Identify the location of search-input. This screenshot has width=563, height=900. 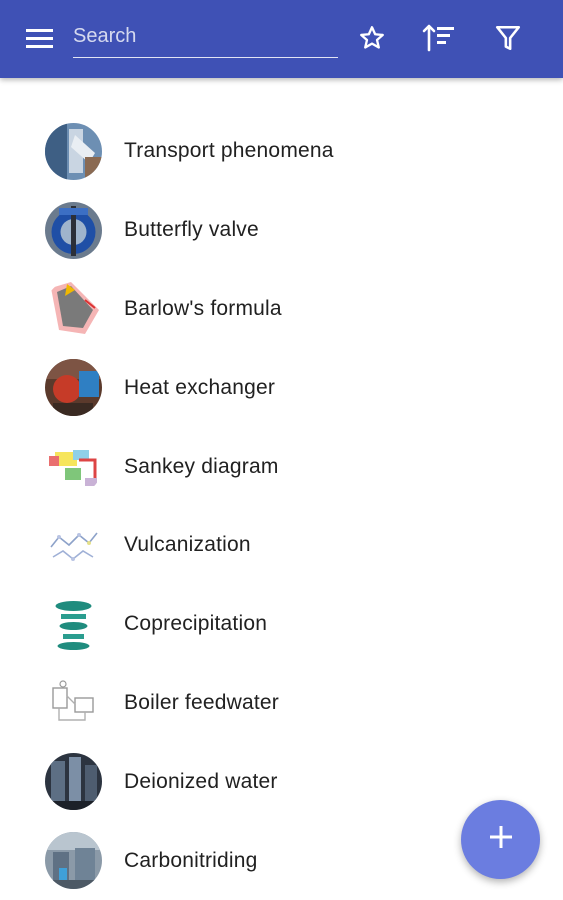
(205, 36).